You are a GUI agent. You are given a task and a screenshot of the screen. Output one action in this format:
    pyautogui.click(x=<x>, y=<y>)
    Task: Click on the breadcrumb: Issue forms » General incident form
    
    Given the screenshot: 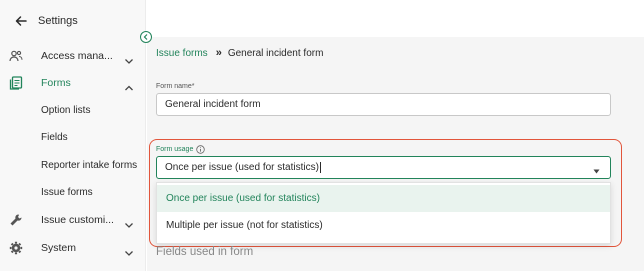 What is the action you would take?
    pyautogui.click(x=239, y=53)
    